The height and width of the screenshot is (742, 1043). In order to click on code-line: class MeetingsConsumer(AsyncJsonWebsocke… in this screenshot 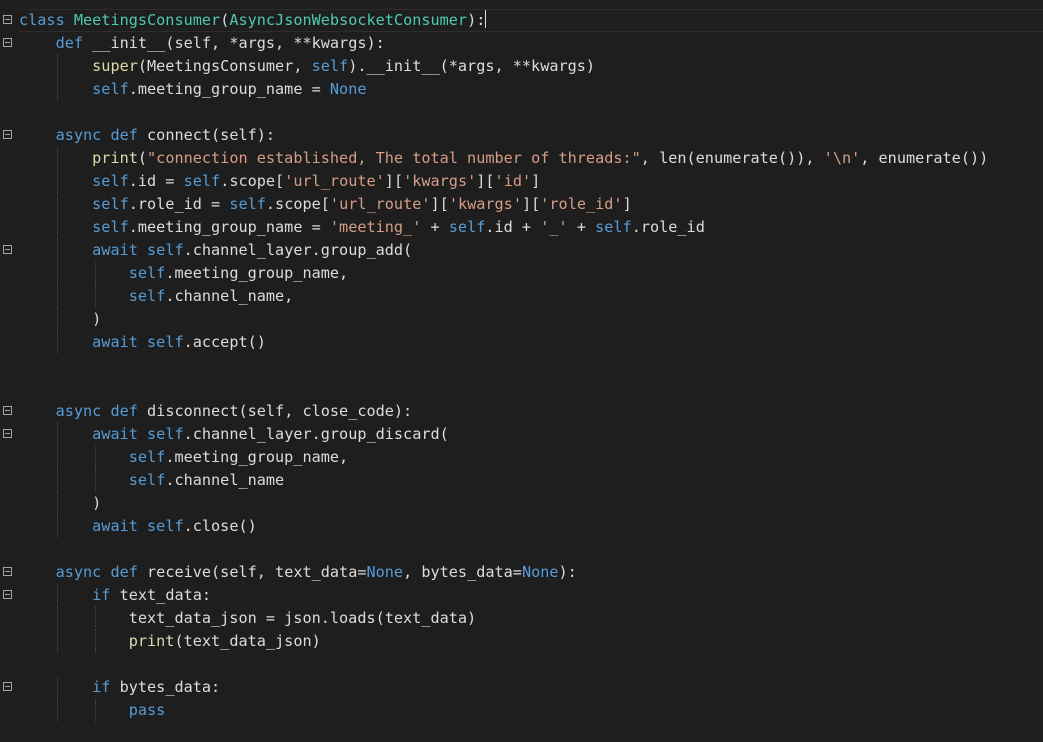, I will do `click(523, 20)`.